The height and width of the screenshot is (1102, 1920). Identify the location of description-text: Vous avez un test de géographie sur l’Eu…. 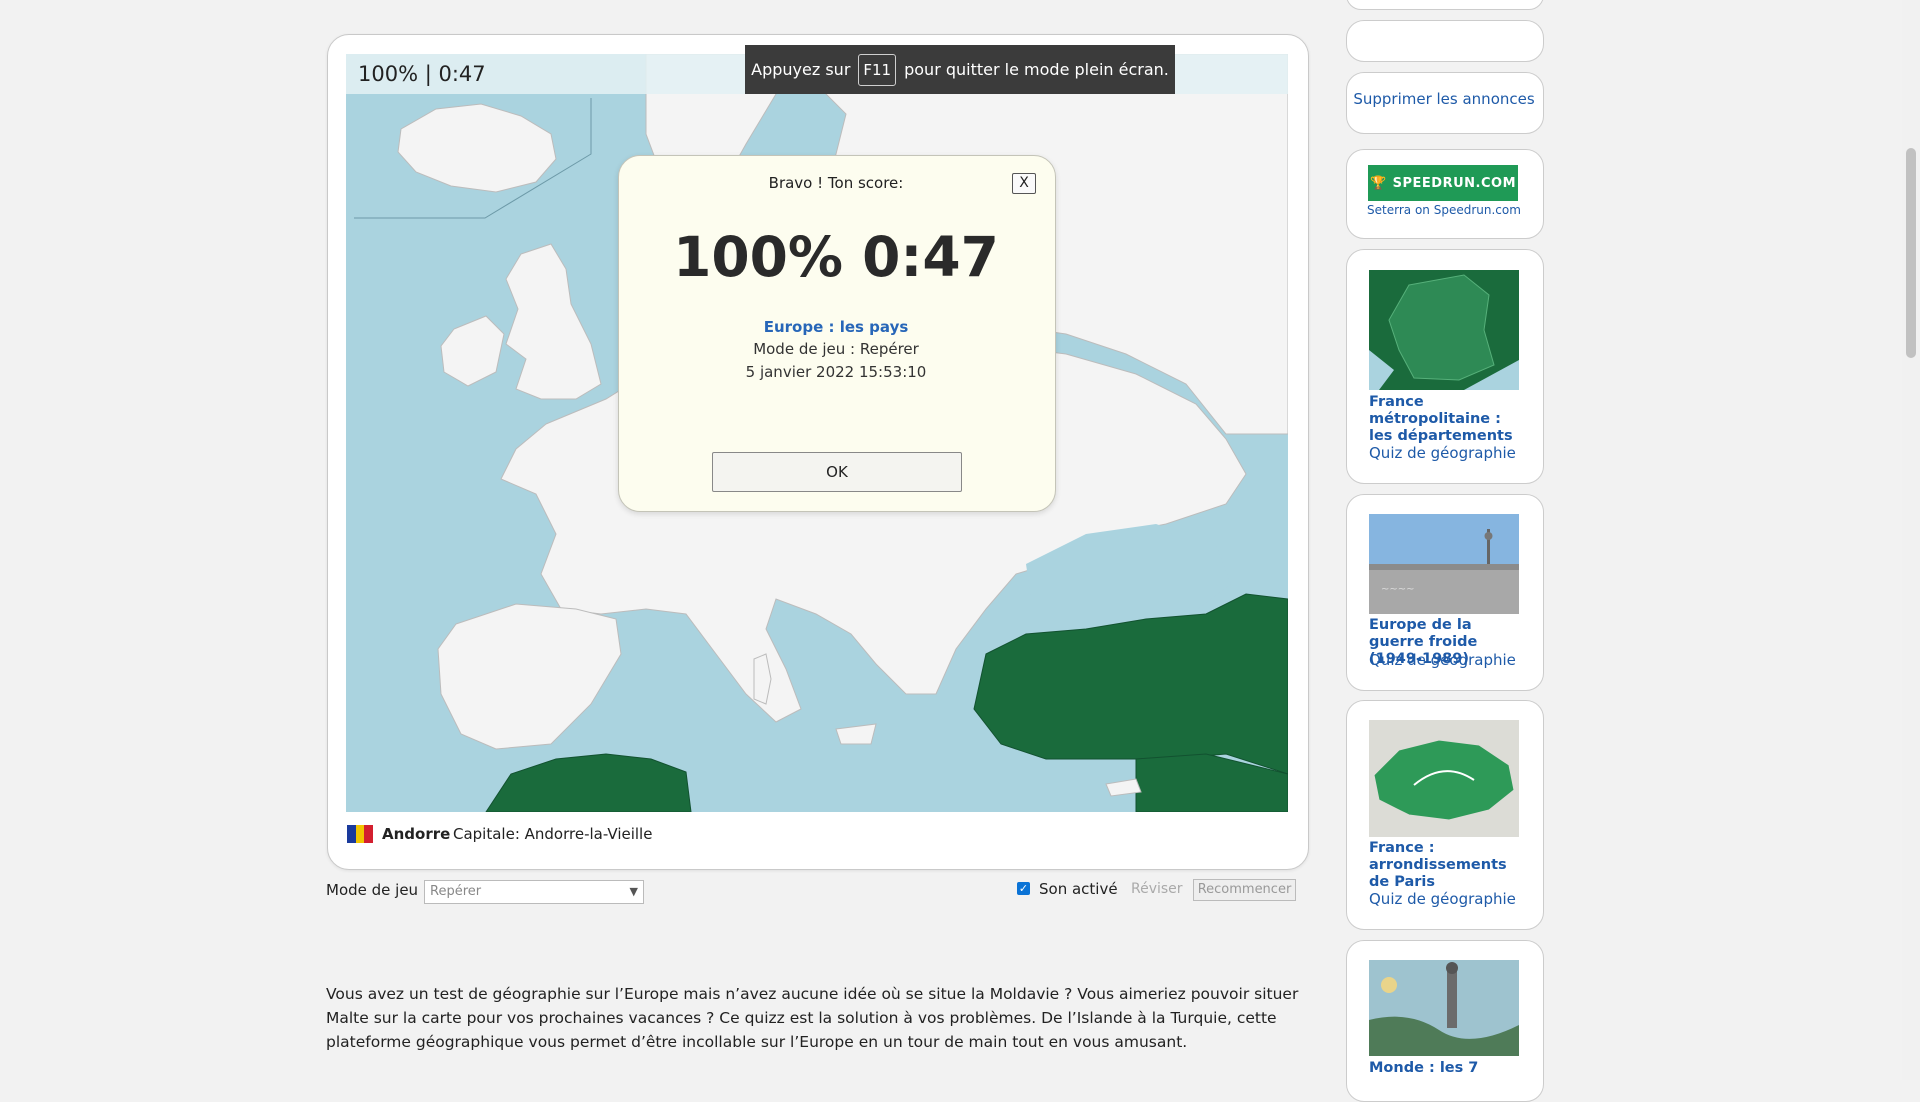
(812, 1018).